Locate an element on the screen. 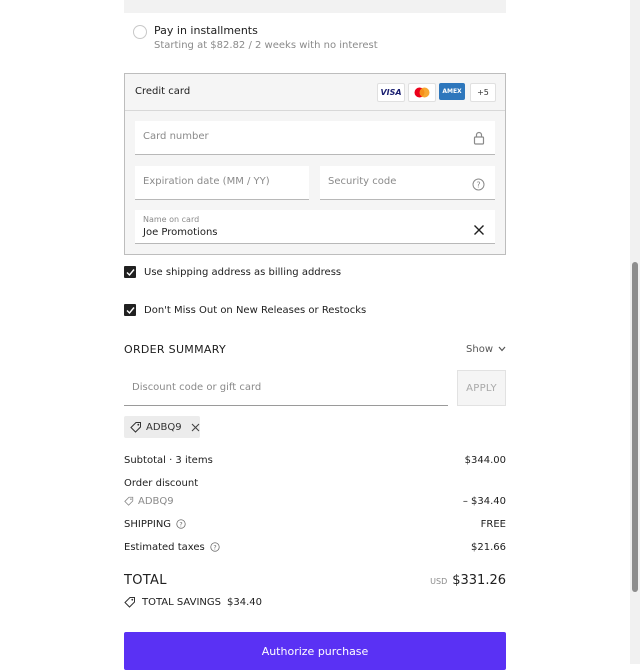  lock-icon is located at coordinates (479, 139).